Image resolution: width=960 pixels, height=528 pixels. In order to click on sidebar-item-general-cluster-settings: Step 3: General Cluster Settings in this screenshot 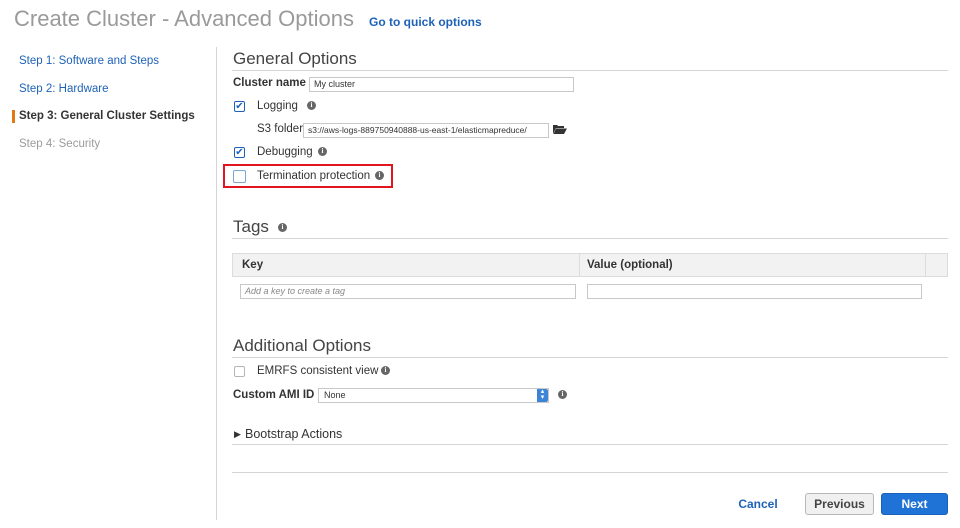, I will do `click(107, 116)`.